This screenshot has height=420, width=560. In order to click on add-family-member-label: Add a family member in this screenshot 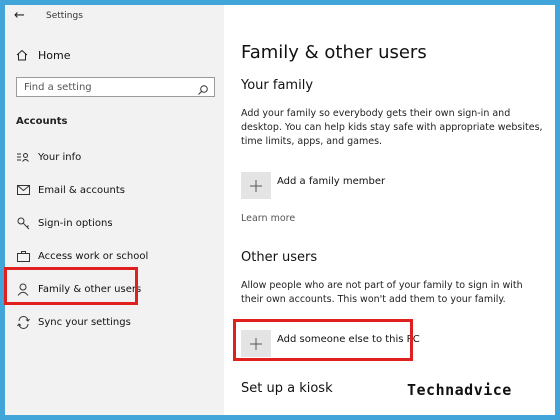, I will do `click(331, 181)`.